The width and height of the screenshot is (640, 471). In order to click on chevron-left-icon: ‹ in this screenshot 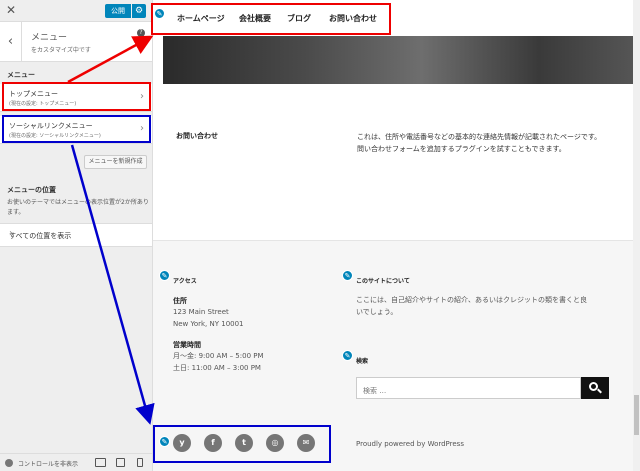, I will do `click(11, 42)`.